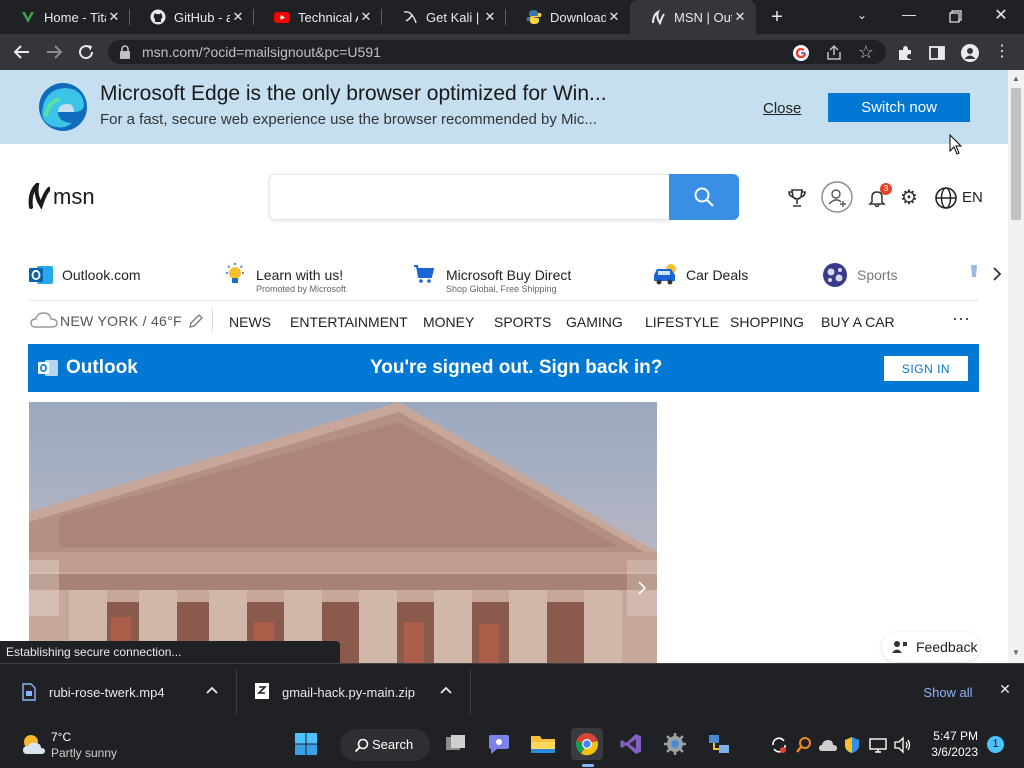 This screenshot has height=768, width=1024. What do you see at coordinates (693, 17) in the screenshot?
I see `tab-msn-active: MSN | Outl ✕` at bounding box center [693, 17].